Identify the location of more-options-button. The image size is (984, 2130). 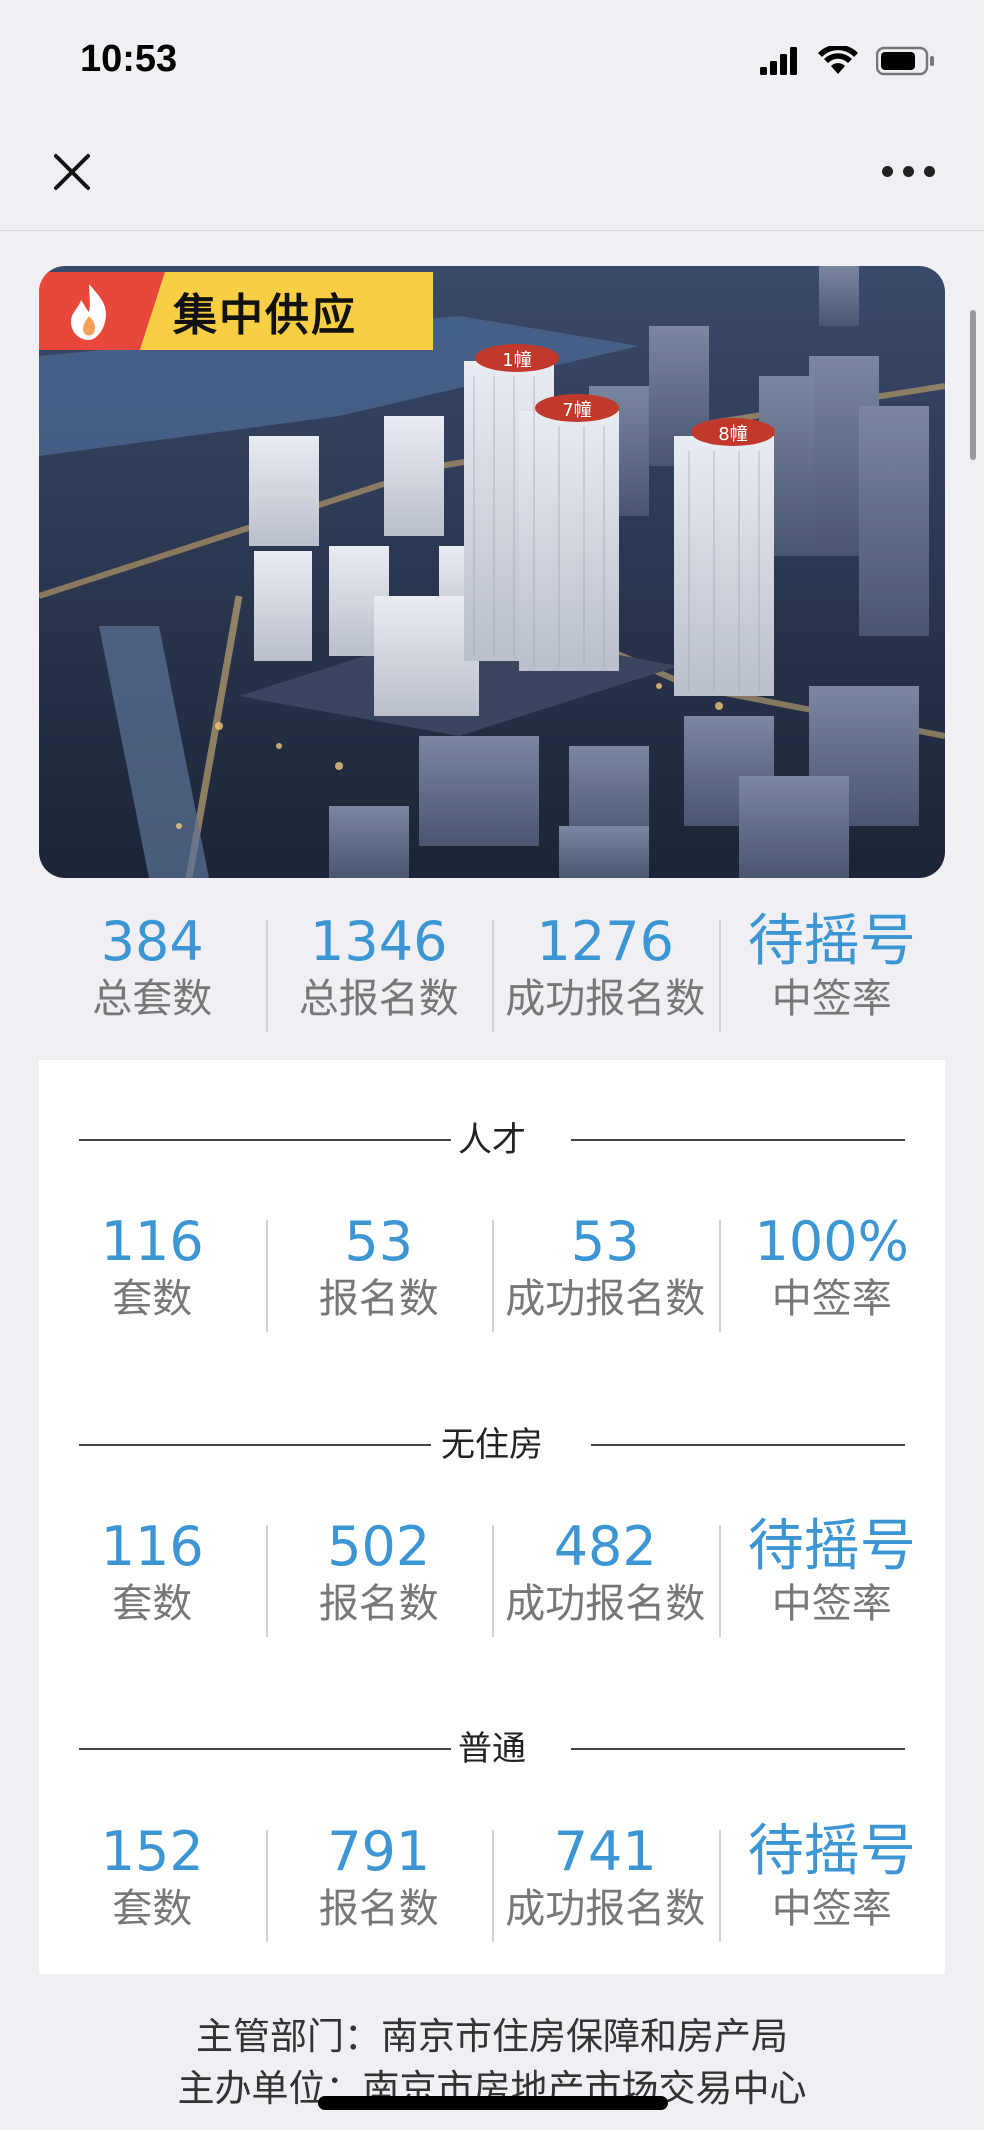
(909, 171).